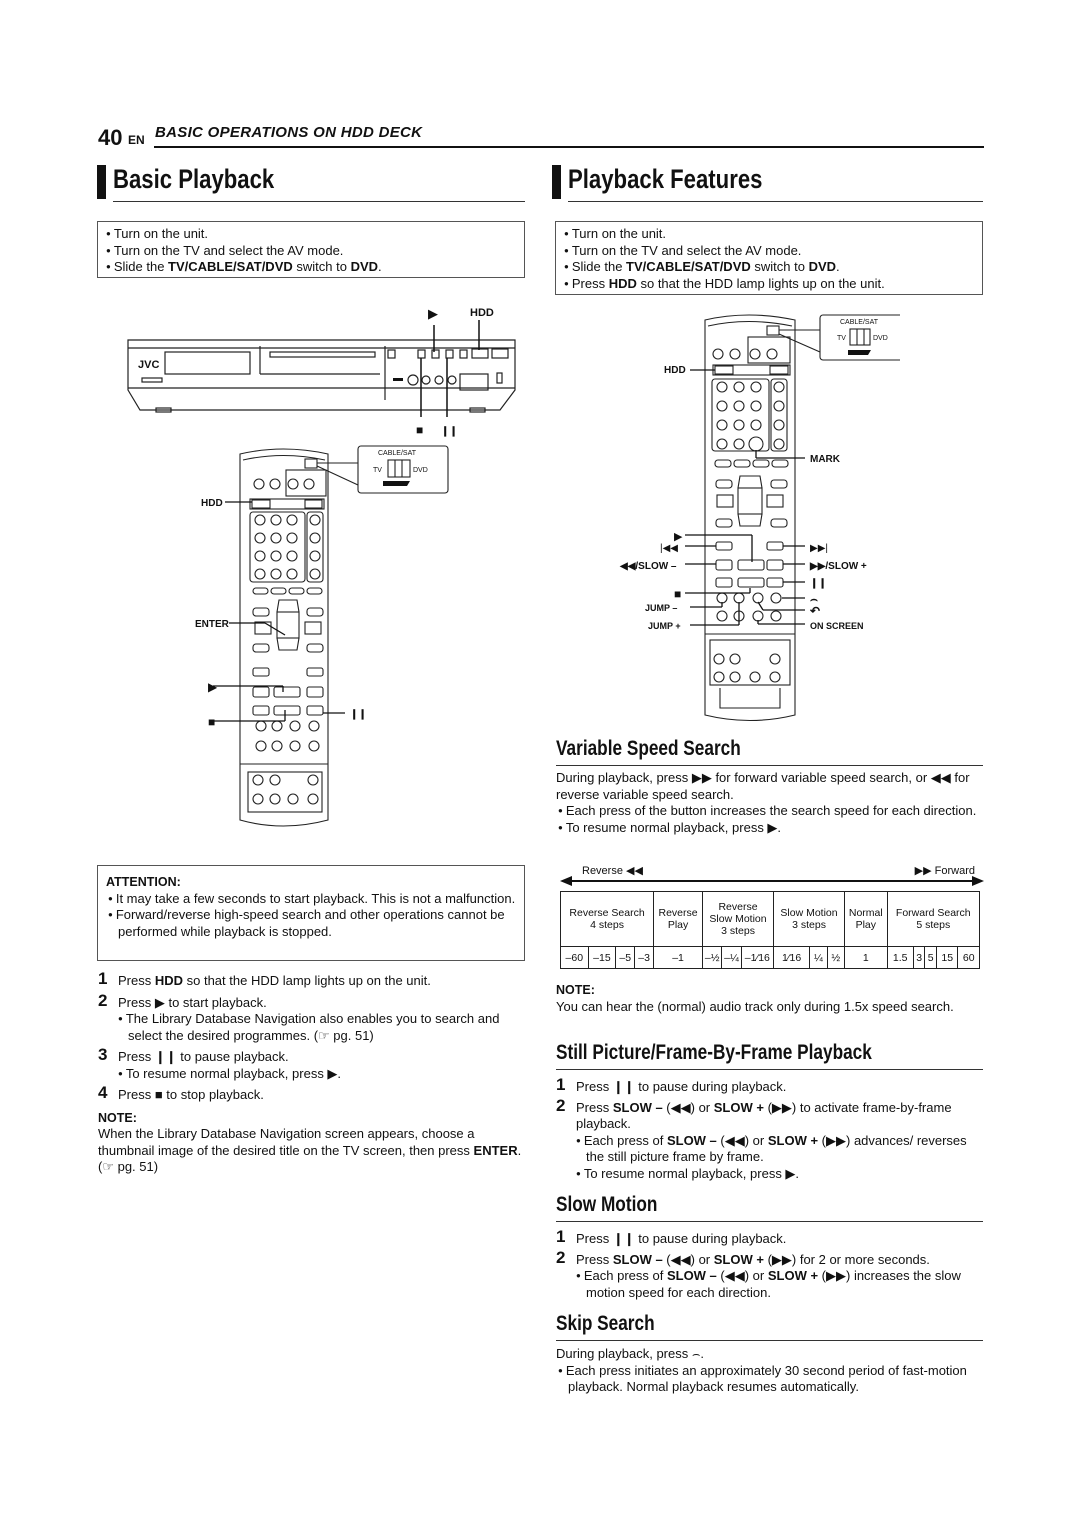  I want to click on speed-value: 1⁄16, so click(792, 957).